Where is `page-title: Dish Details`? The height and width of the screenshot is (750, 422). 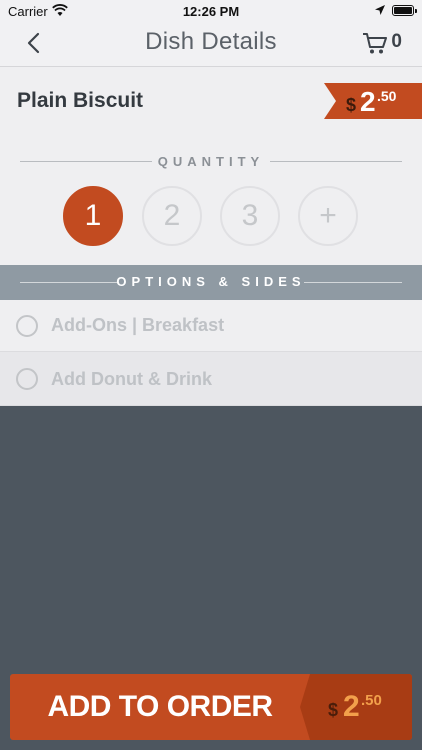 page-title: Dish Details is located at coordinates (211, 41).